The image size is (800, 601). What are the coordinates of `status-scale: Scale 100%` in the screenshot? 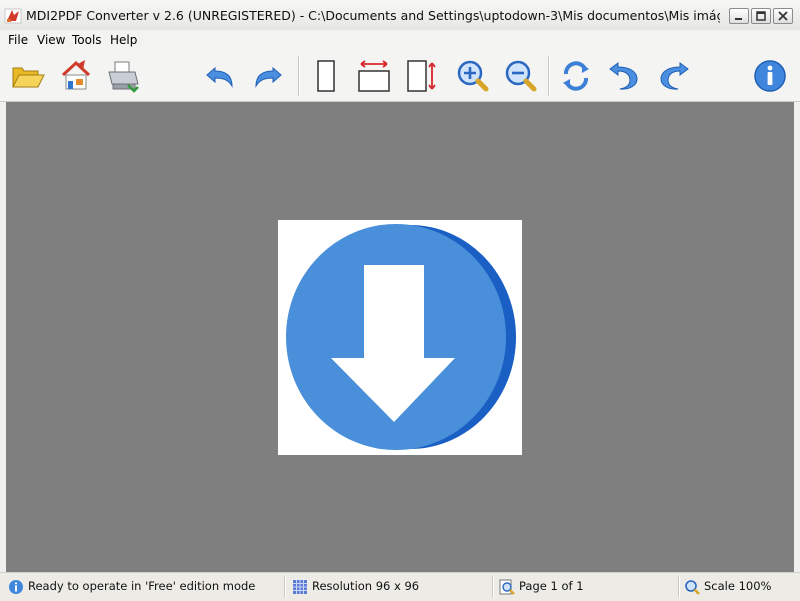 It's located at (738, 586).